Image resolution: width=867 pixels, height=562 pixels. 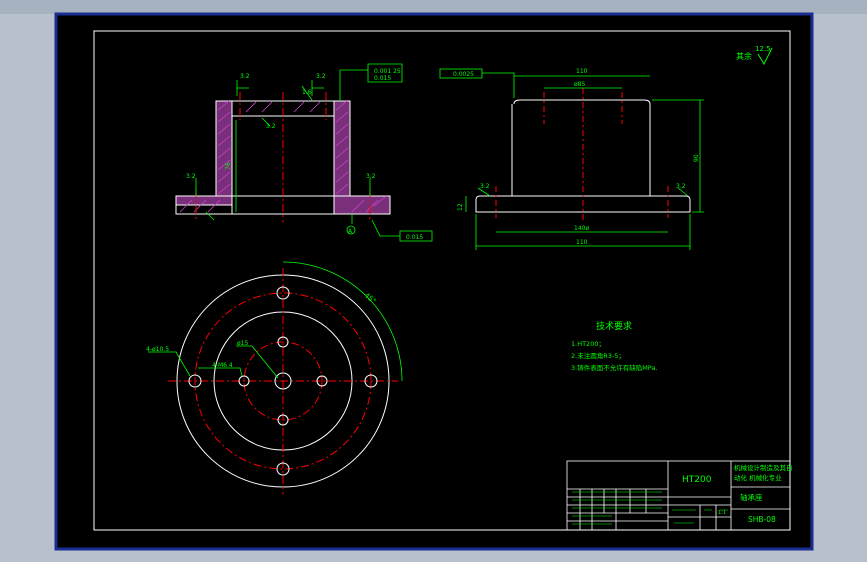 What do you see at coordinates (191, 176) in the screenshot?
I see `sec-roughness-5: 3.2` at bounding box center [191, 176].